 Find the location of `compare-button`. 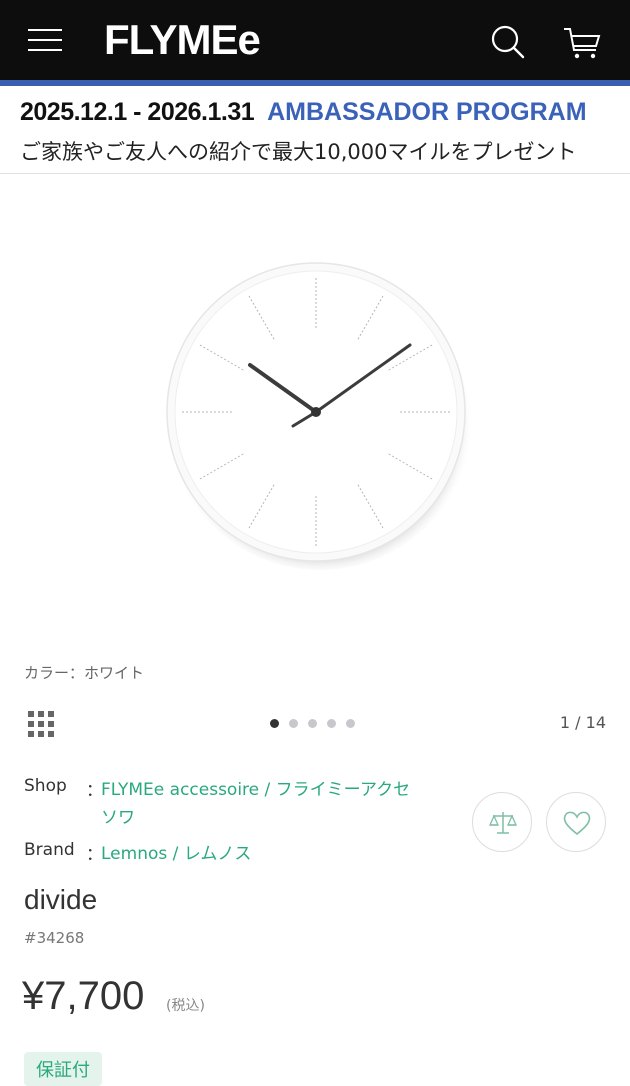

compare-button is located at coordinates (502, 822).